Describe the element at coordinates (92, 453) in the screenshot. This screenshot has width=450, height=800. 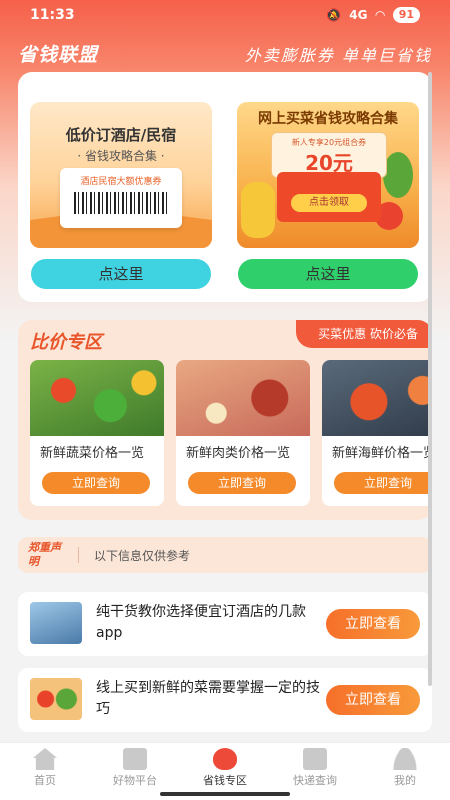
I see `product-name: 新鲜蔬菜价格一览` at that location.